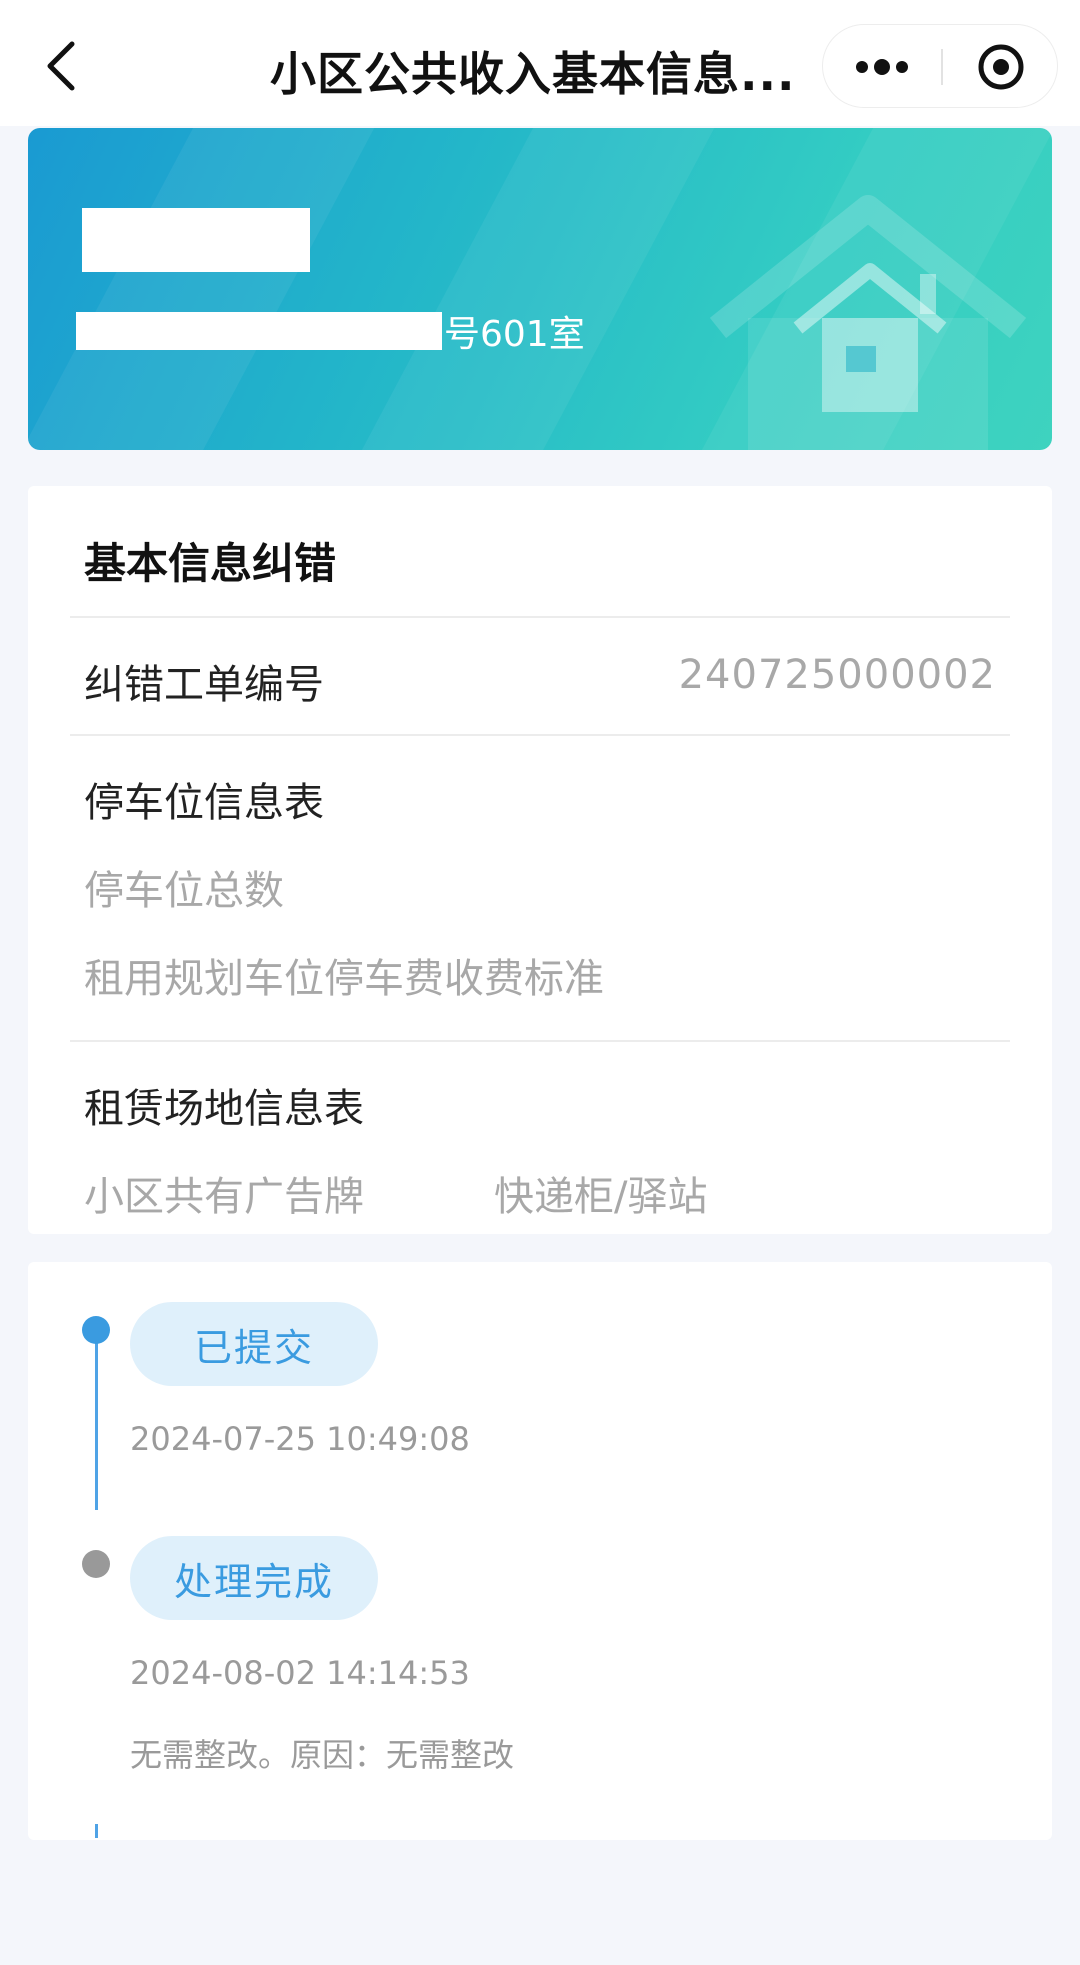  I want to click on target-circle-icon, so click(1001, 67).